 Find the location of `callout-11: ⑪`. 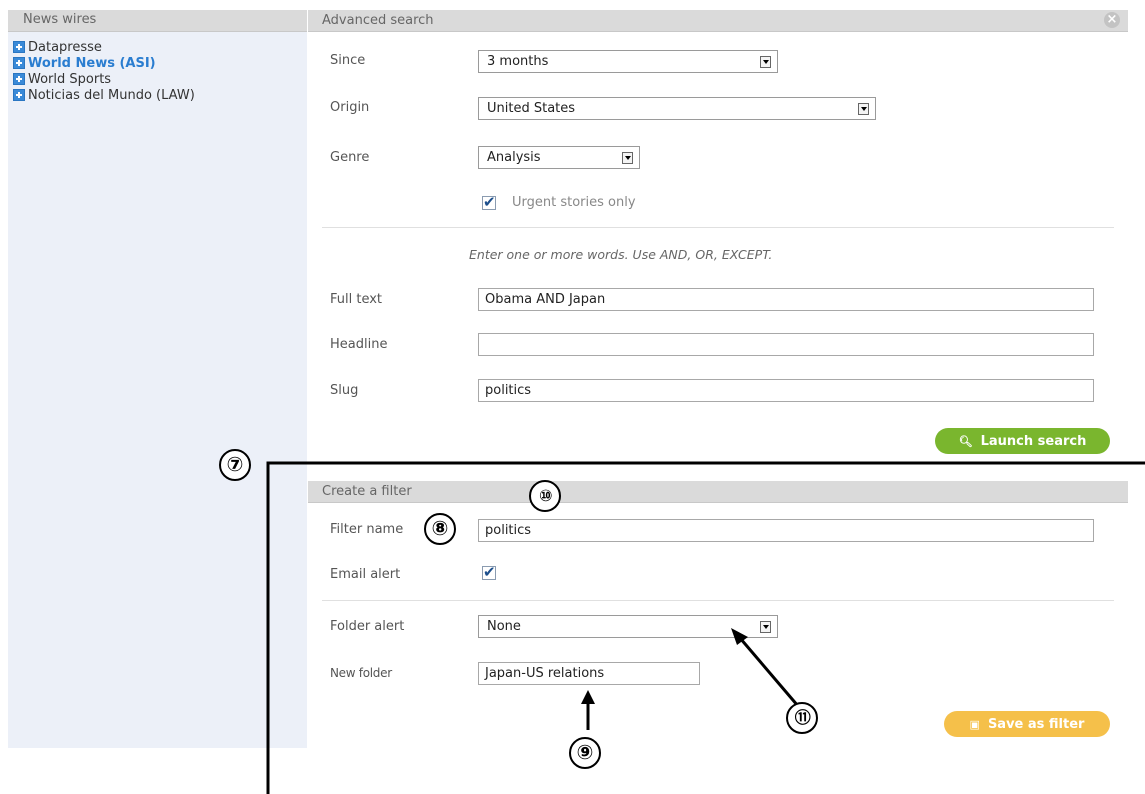

callout-11: ⑪ is located at coordinates (802, 718).